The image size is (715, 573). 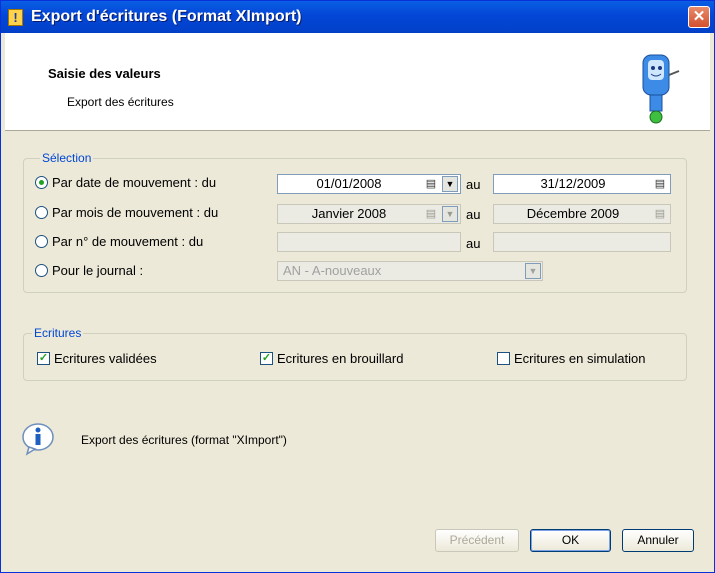 I want to click on radio-date-row: Par date de mouvement : du, so click(x=125, y=182).